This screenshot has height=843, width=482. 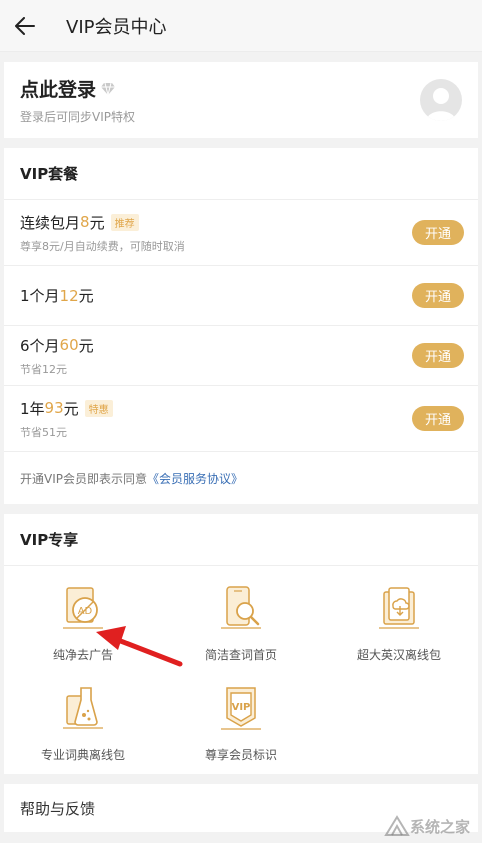 I want to click on discount-tag: 特惠, so click(x=98, y=408).